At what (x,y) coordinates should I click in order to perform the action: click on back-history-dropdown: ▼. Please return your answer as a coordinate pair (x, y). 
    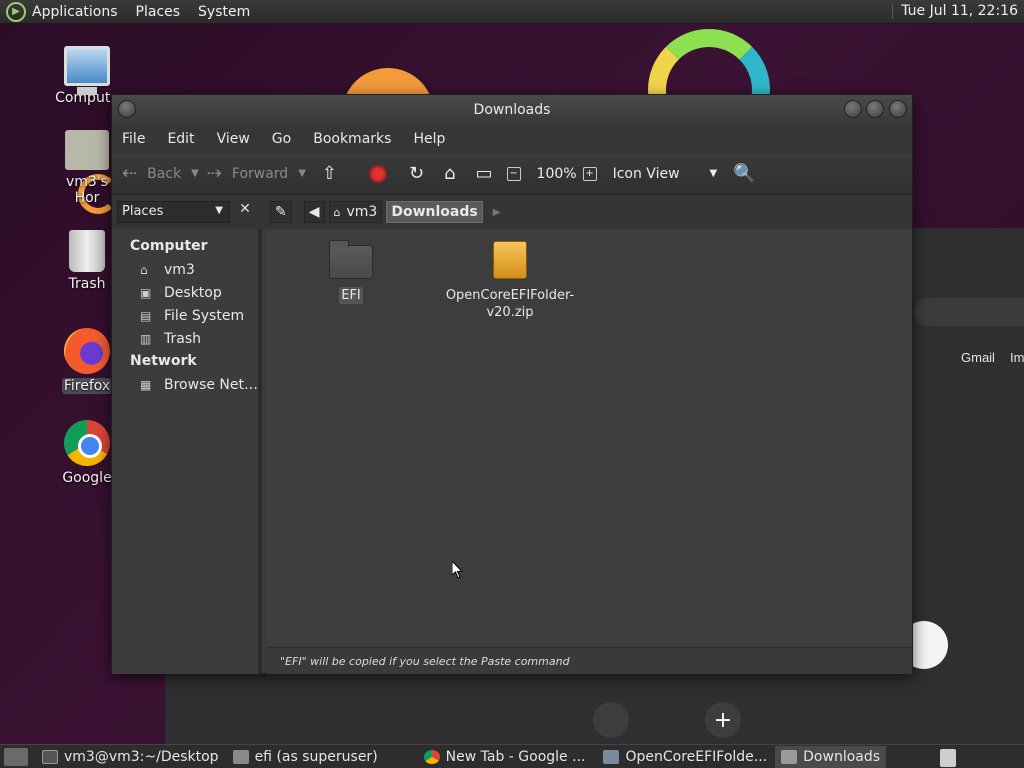
    Looking at the image, I should click on (195, 173).